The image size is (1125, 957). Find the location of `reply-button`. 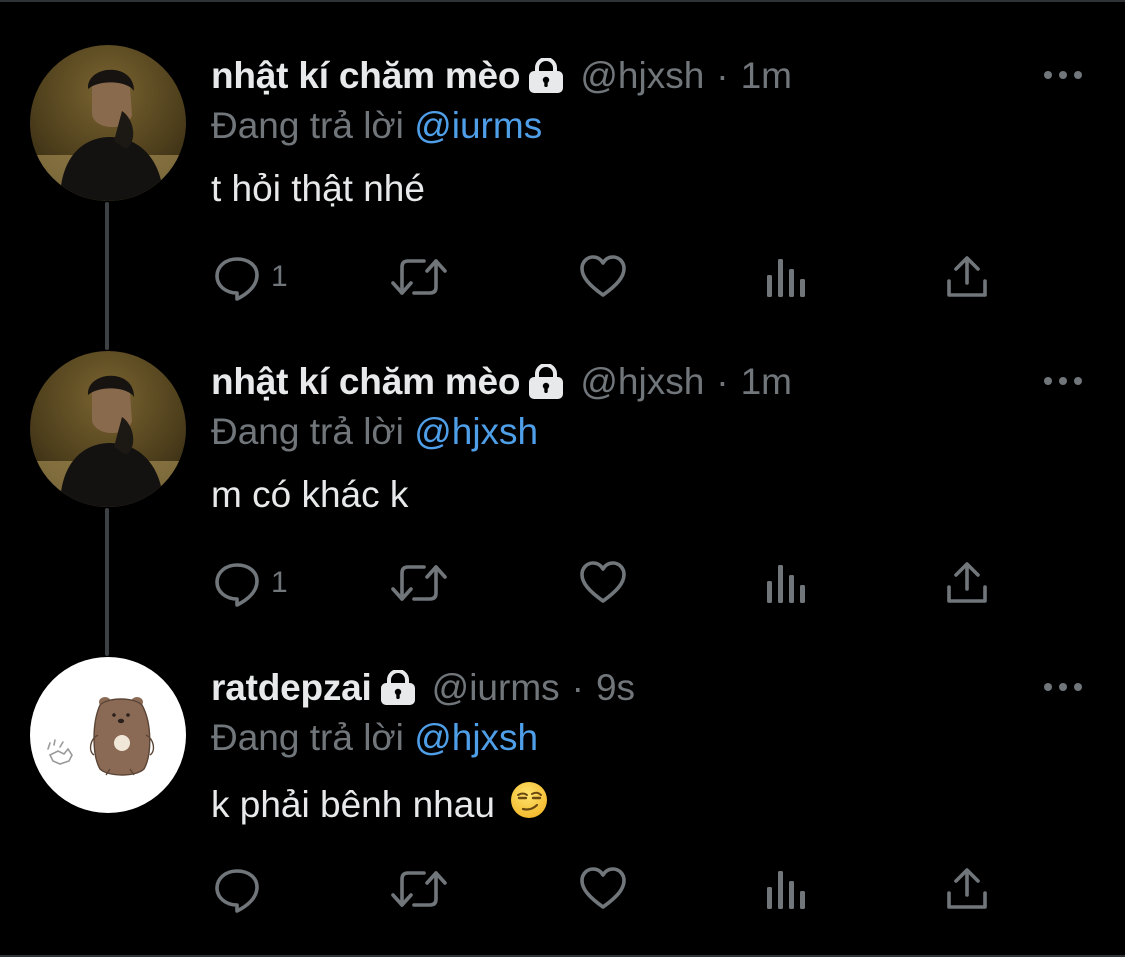

reply-button is located at coordinates (242, 889).